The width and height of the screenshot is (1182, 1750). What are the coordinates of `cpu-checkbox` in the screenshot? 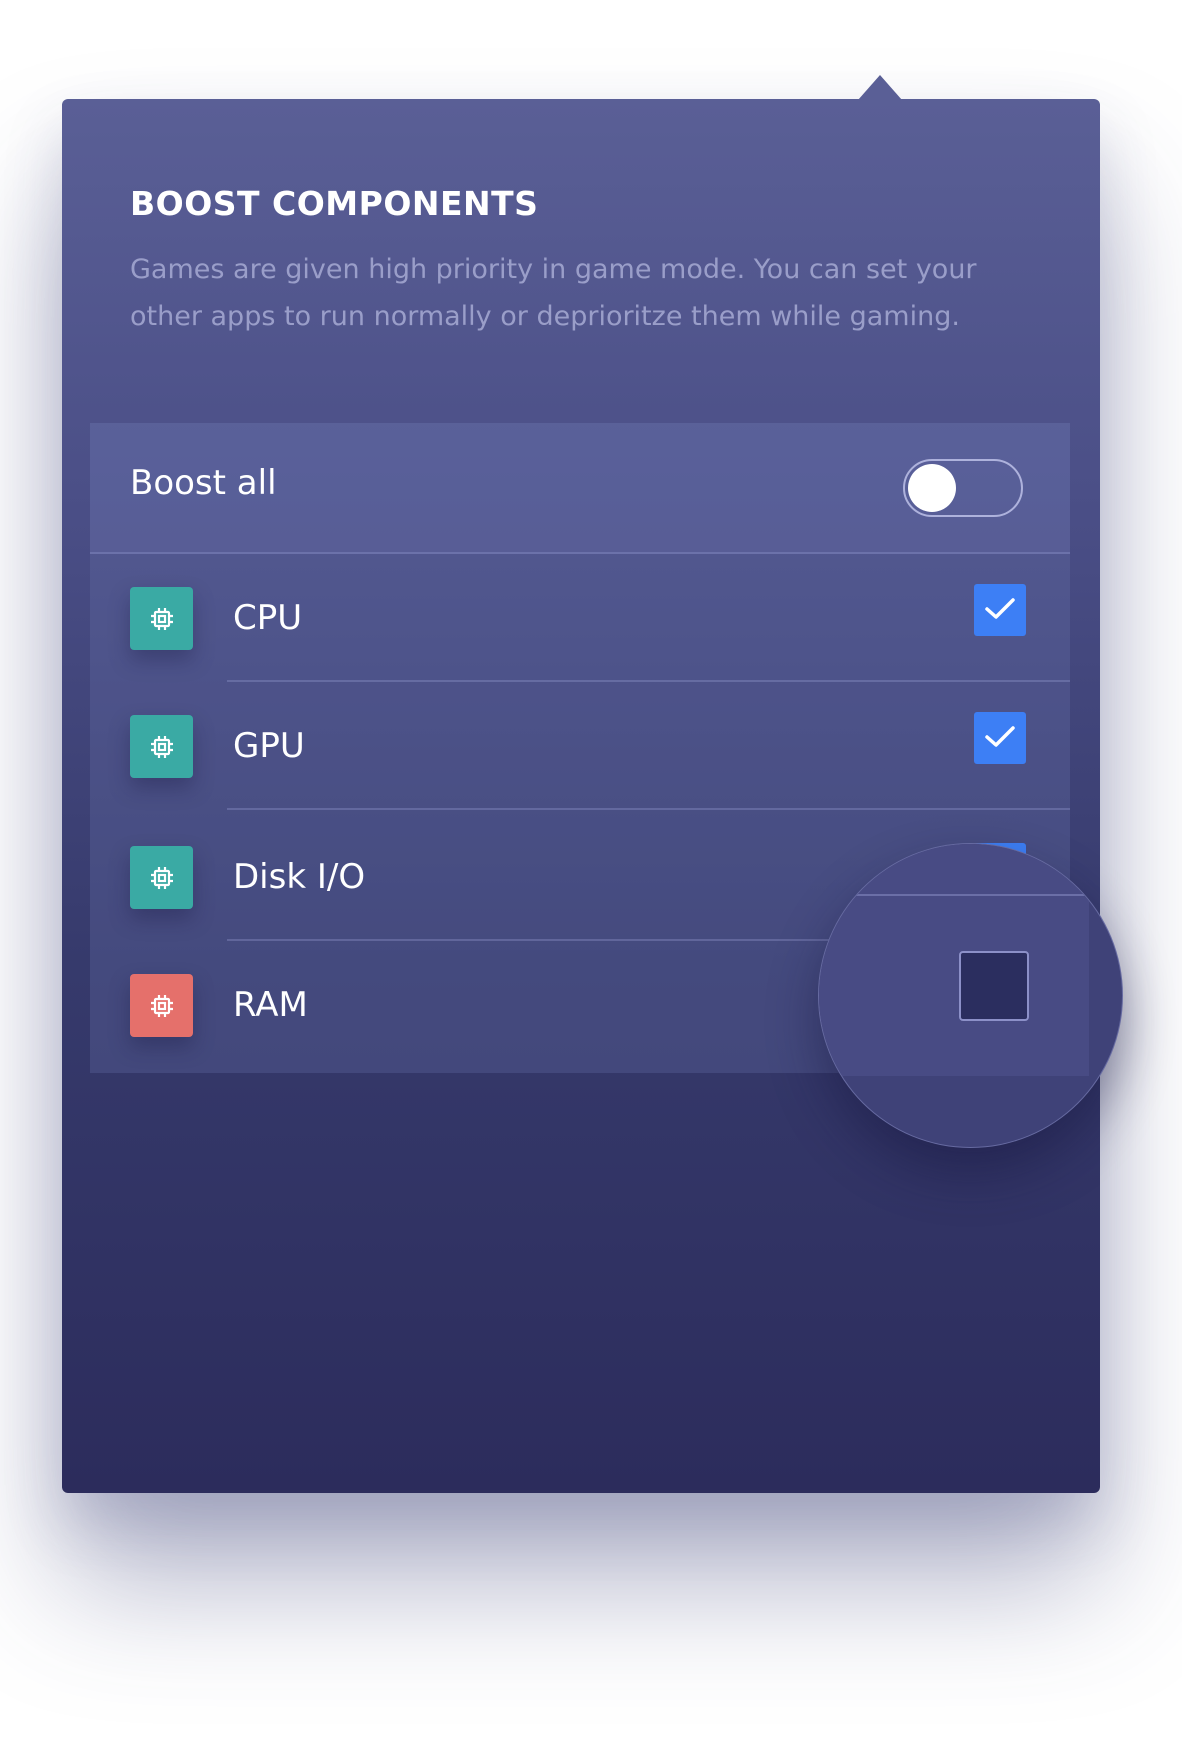 It's located at (1000, 610).